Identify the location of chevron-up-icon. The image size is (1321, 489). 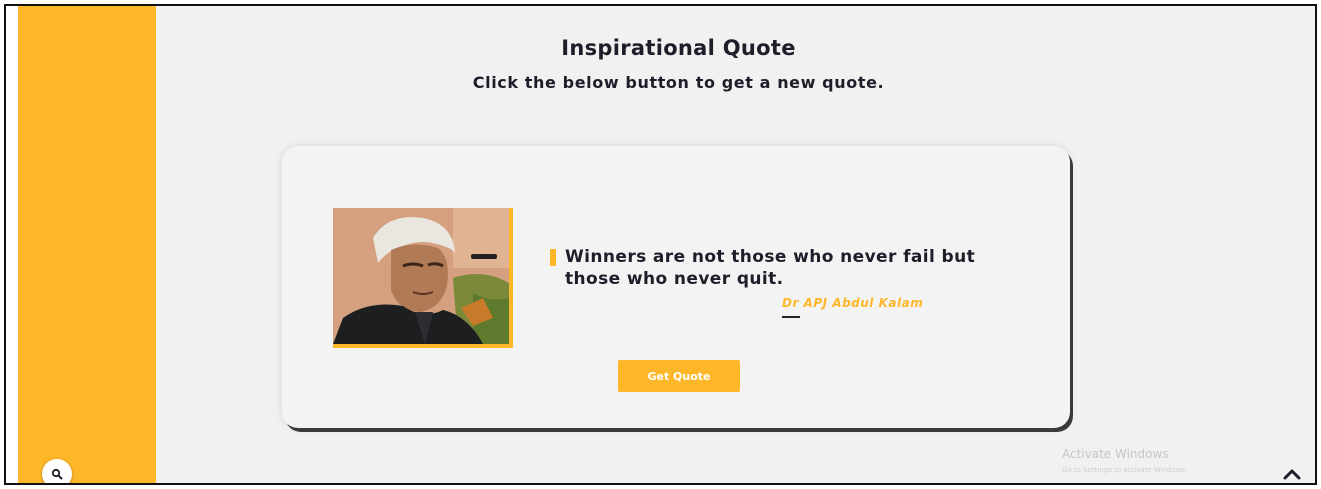
(1292, 474).